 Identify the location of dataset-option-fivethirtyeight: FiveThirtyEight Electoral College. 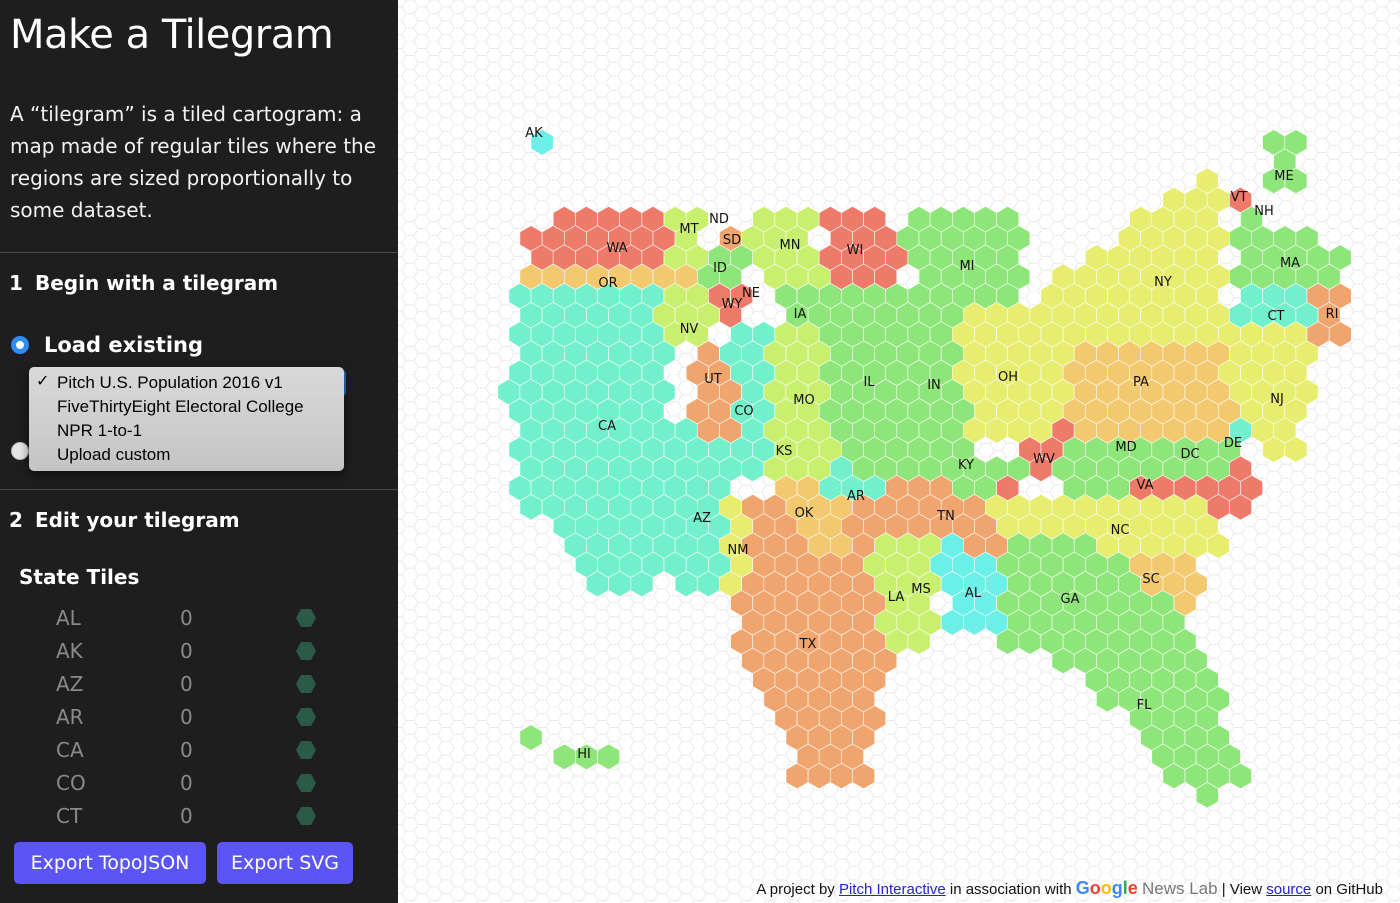
(180, 407).